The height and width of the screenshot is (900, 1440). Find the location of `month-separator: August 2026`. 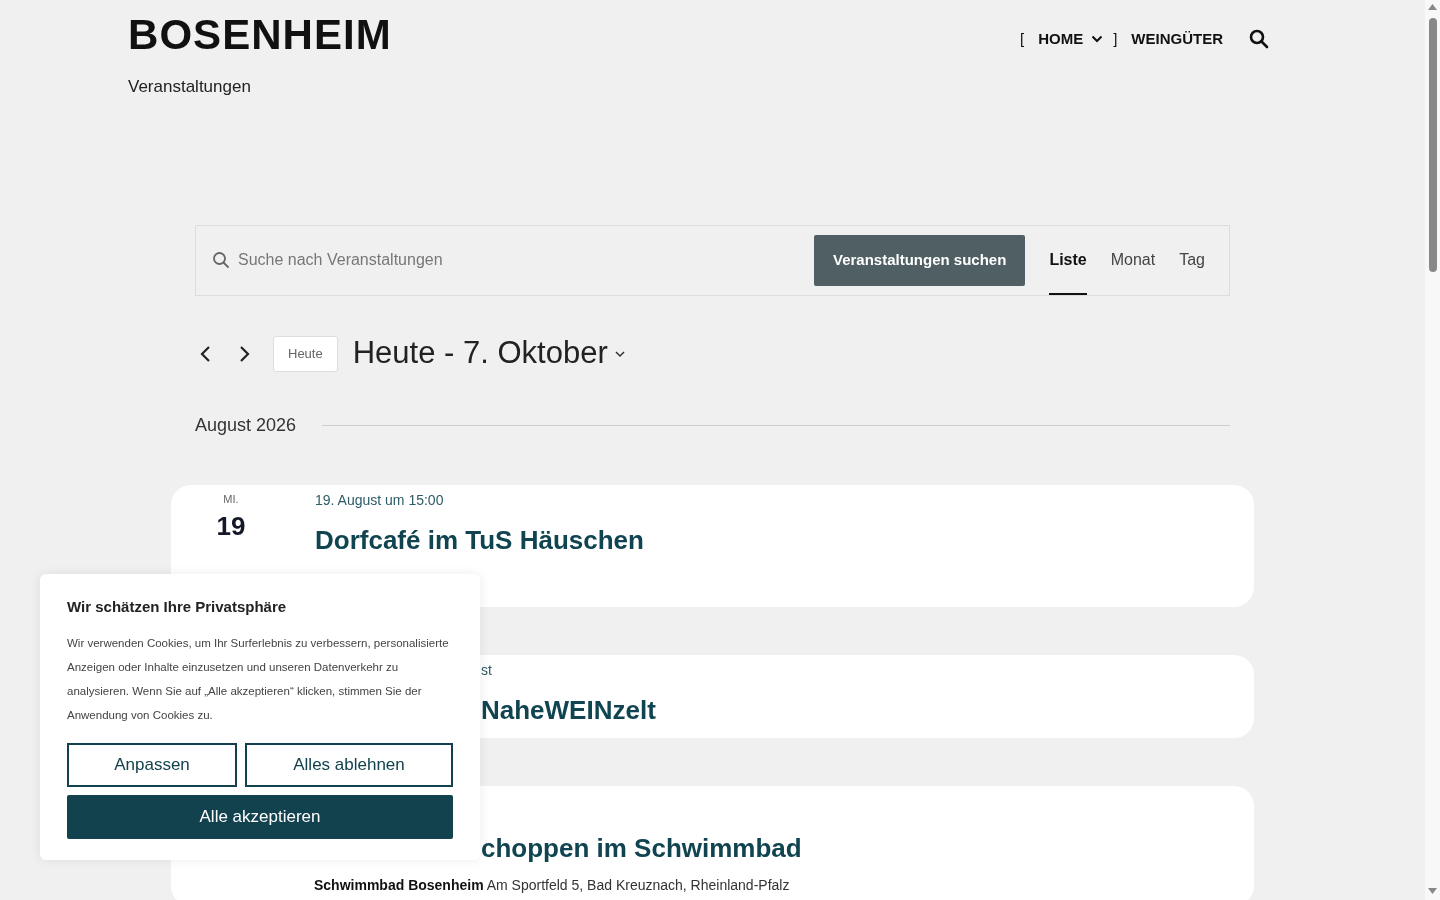

month-separator: August 2026 is located at coordinates (246, 425).